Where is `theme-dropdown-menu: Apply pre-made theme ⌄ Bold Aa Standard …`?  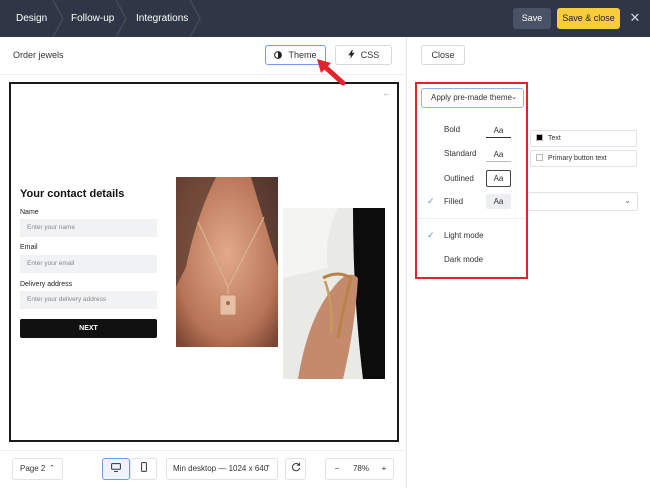 theme-dropdown-menu: Apply pre-made theme ⌄ Bold Aa Standard … is located at coordinates (471, 180).